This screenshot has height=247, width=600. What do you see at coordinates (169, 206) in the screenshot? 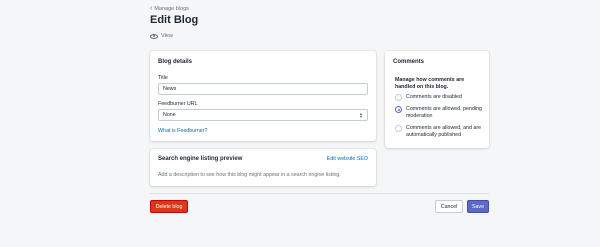
I see `delete-blog-button: Delete blog` at bounding box center [169, 206].